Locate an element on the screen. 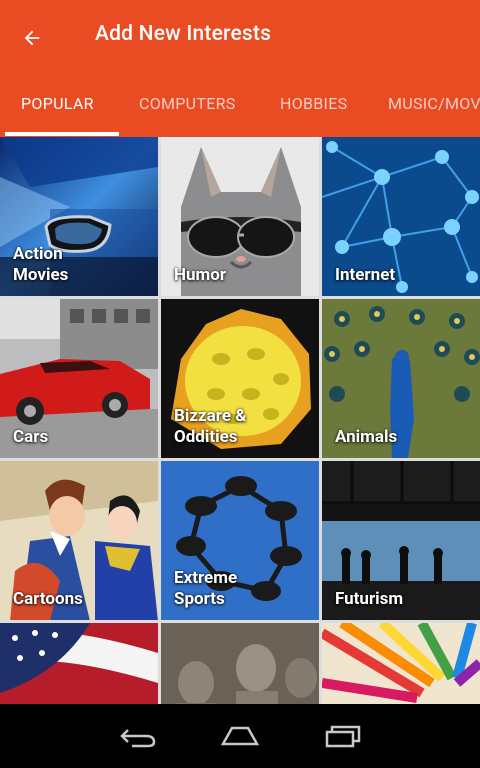 This screenshot has width=480, height=768. interest-tile-bizzare-oddities: Bizzare & Oddities is located at coordinates (240, 378).